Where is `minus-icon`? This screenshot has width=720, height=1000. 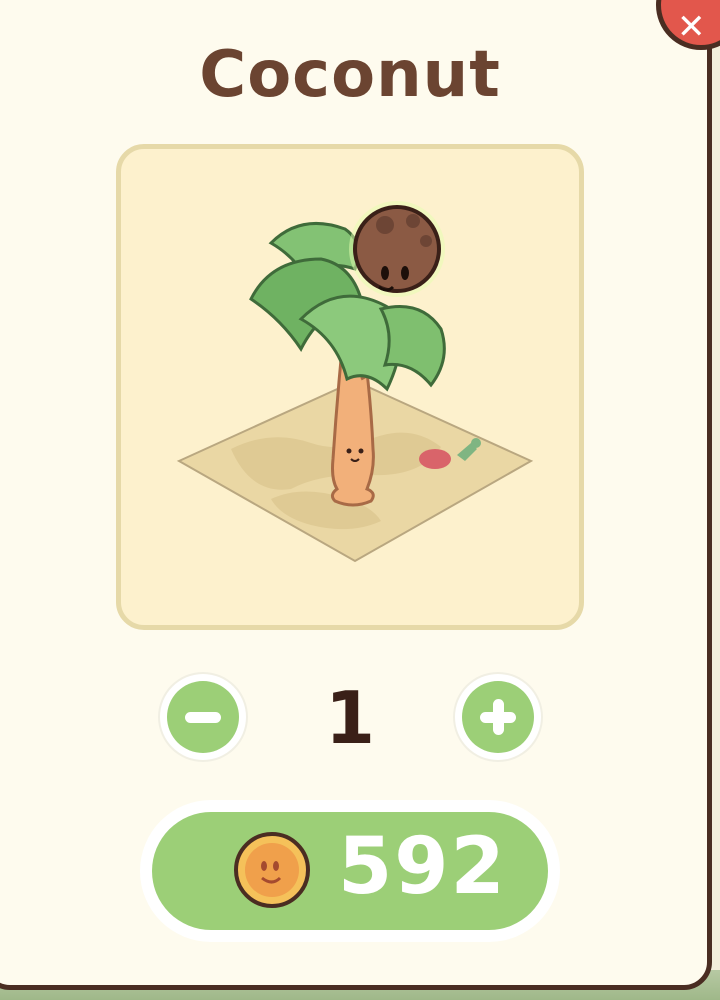
minus-icon is located at coordinates (203, 717).